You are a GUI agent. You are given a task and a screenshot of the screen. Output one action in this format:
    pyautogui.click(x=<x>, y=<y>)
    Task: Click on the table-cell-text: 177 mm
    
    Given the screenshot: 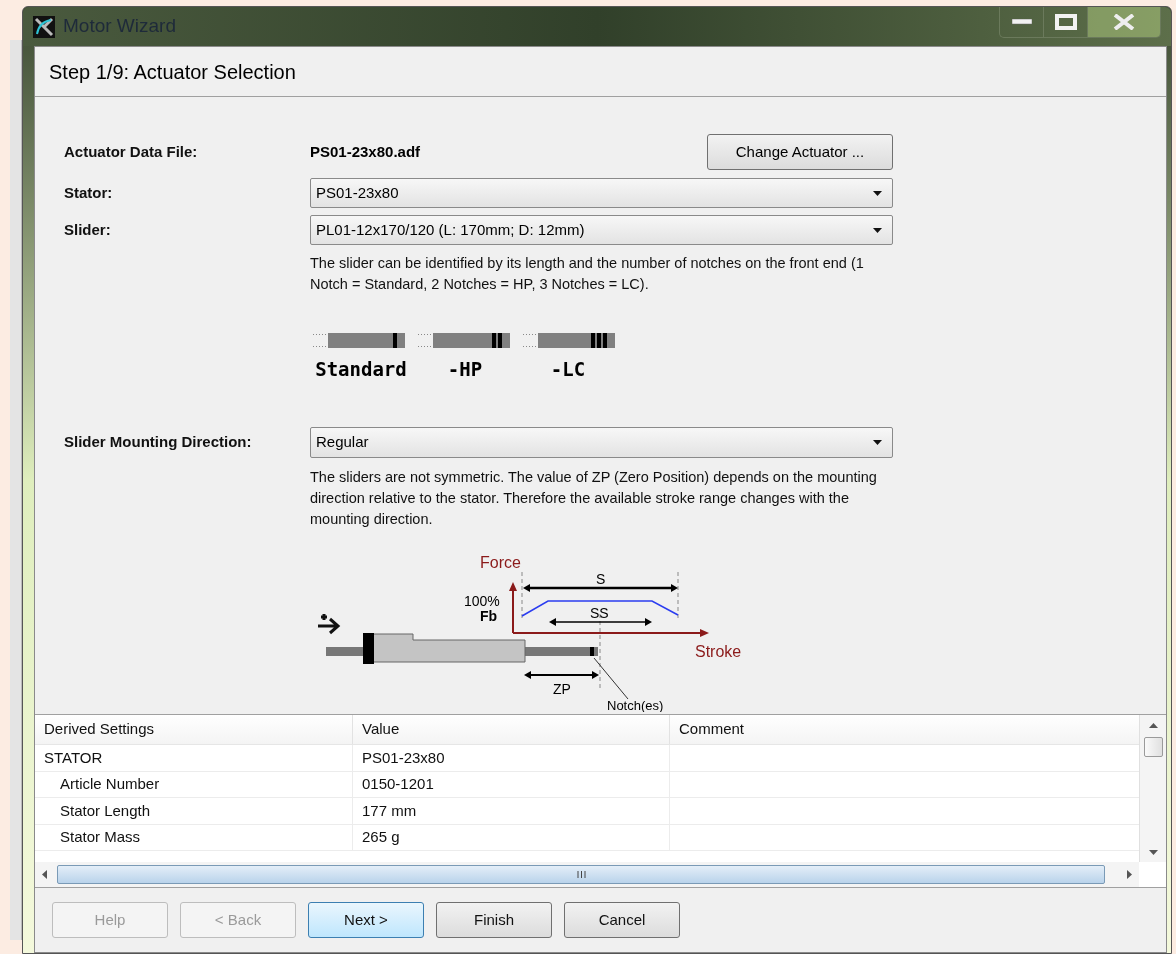 What is the action you would take?
    pyautogui.click(x=389, y=810)
    